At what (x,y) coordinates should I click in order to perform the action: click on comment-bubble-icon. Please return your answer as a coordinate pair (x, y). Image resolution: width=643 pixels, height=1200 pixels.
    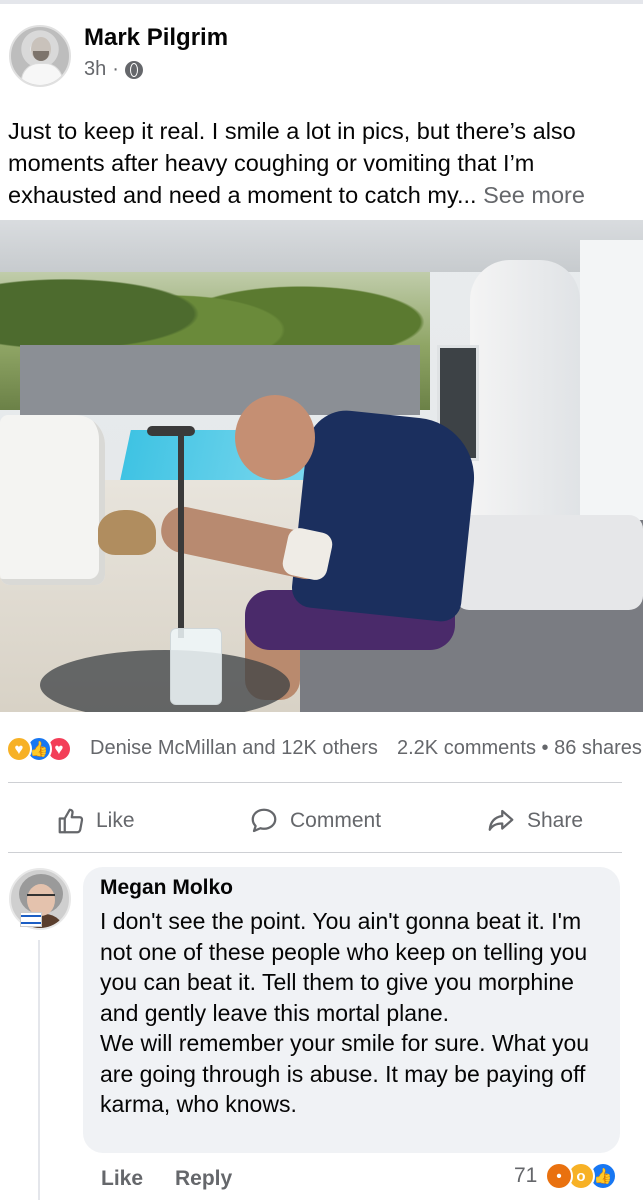
    Looking at the image, I should click on (264, 820).